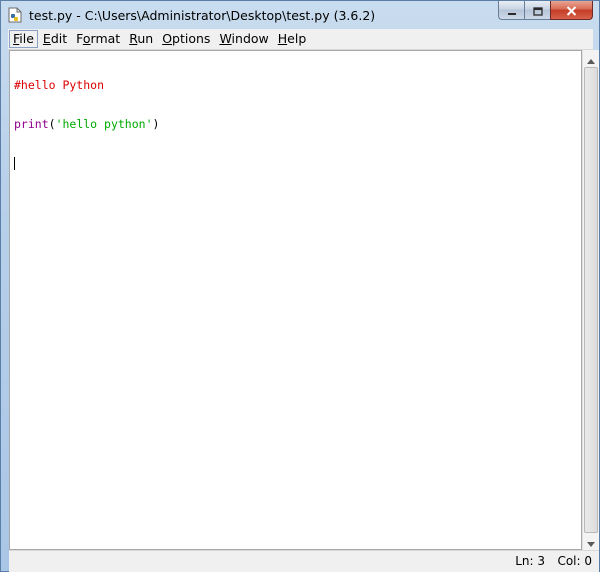 This screenshot has height=572, width=600. I want to click on menu-run: Run, so click(141, 39).